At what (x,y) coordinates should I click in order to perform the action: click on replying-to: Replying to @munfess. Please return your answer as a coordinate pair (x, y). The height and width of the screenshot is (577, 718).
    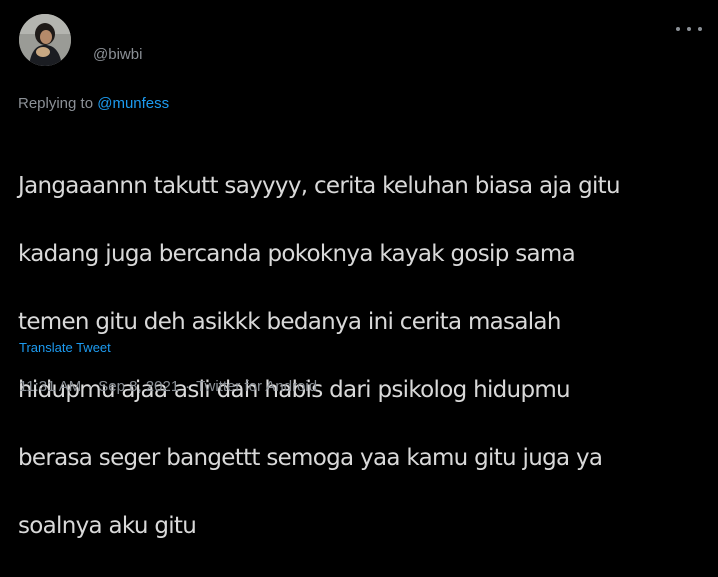
    Looking at the image, I should click on (93, 104).